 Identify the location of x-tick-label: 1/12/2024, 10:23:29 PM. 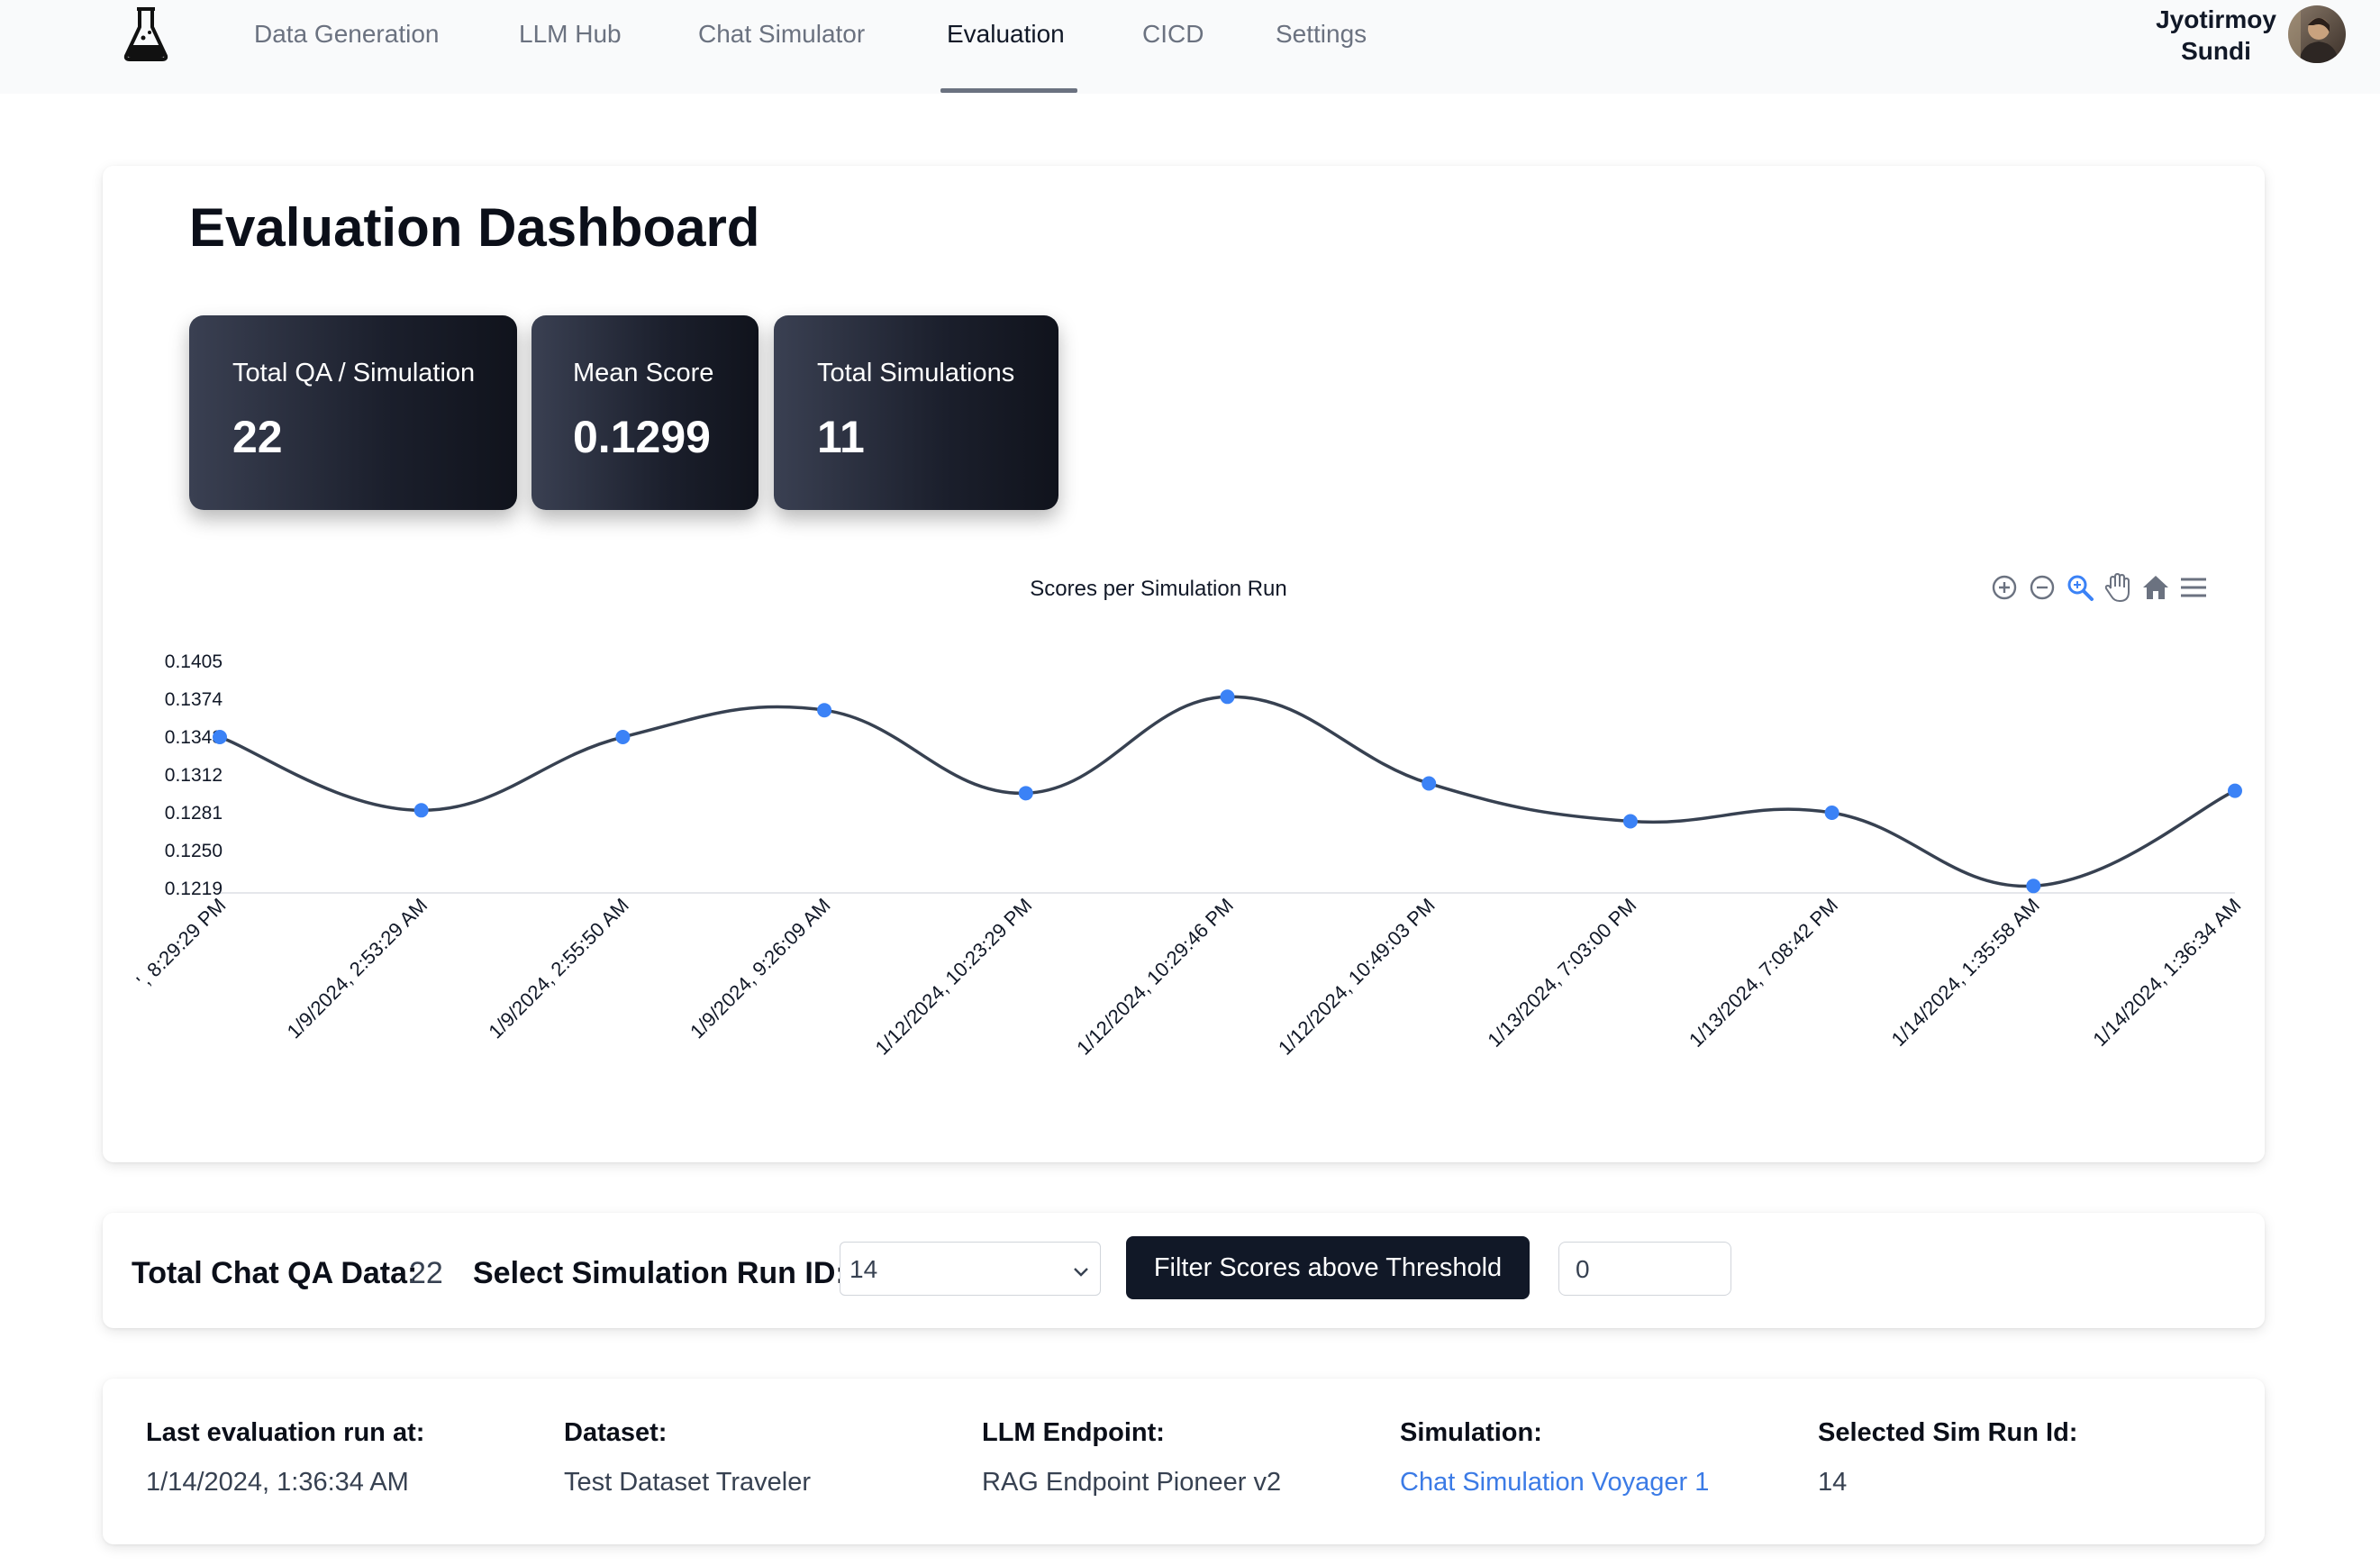
(954, 977).